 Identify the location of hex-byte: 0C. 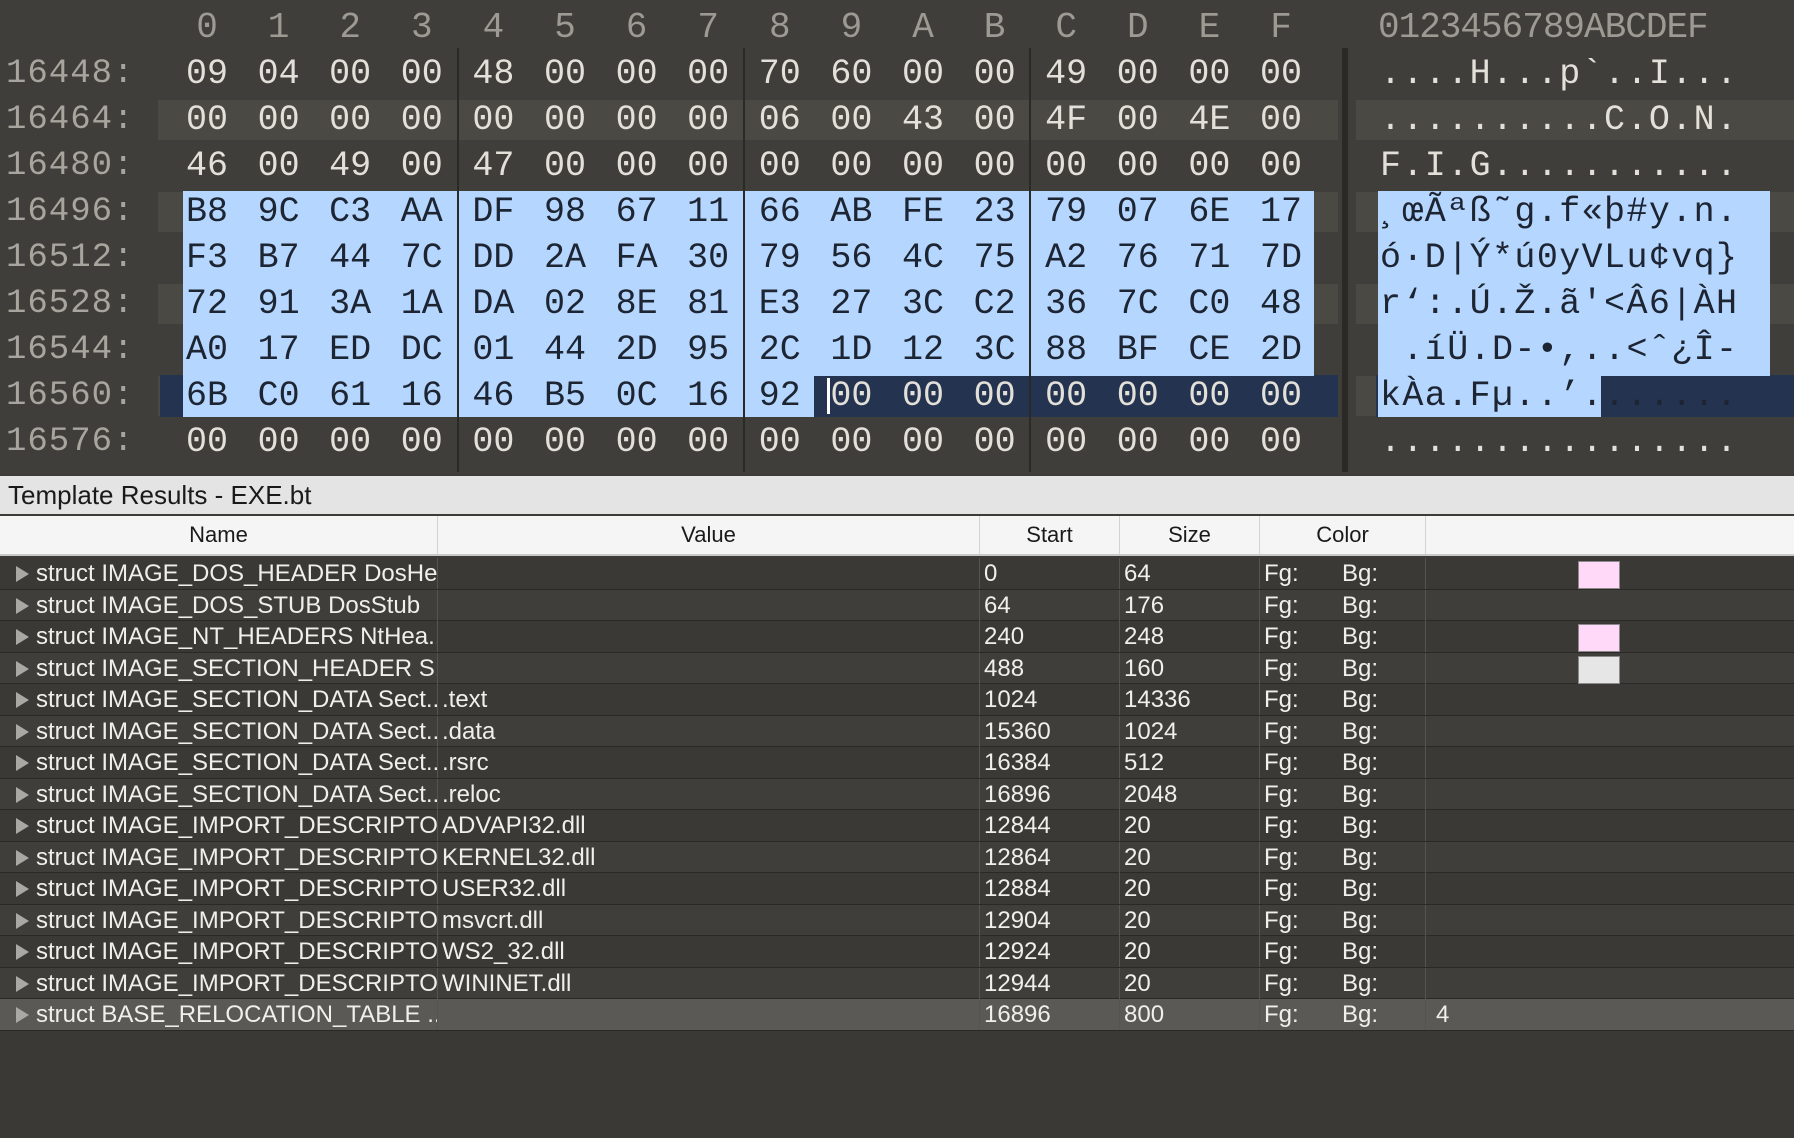
(637, 396).